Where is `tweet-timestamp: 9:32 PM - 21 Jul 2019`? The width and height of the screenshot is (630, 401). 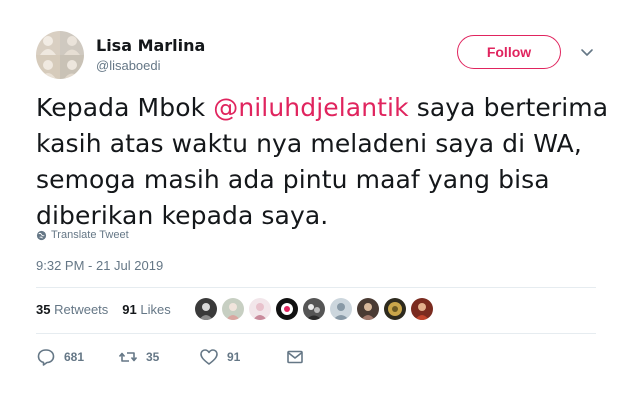 tweet-timestamp: 9:32 PM - 21 Jul 2019 is located at coordinates (99, 265).